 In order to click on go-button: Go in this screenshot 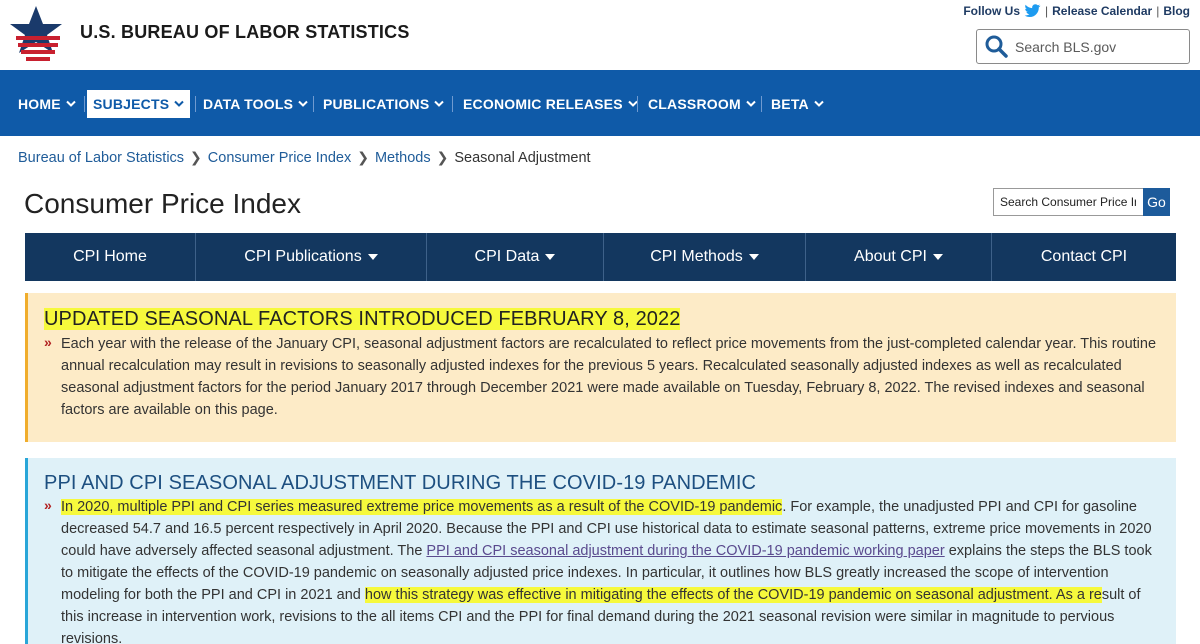, I will do `click(1156, 202)`.